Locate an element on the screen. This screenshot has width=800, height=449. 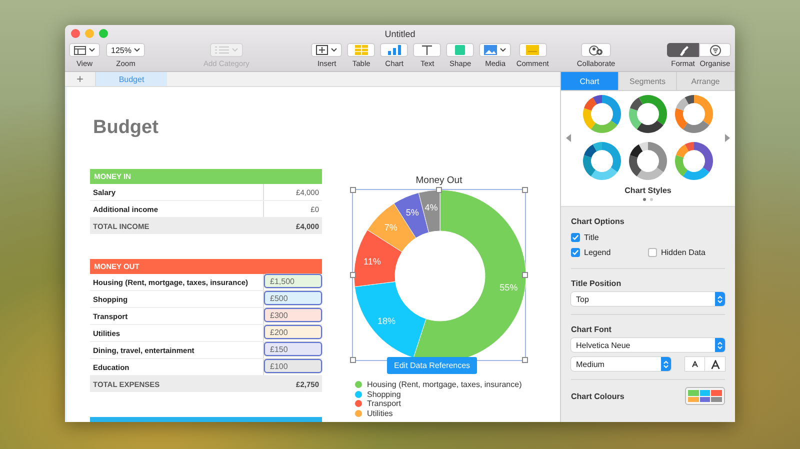
format-button is located at coordinates (683, 50).